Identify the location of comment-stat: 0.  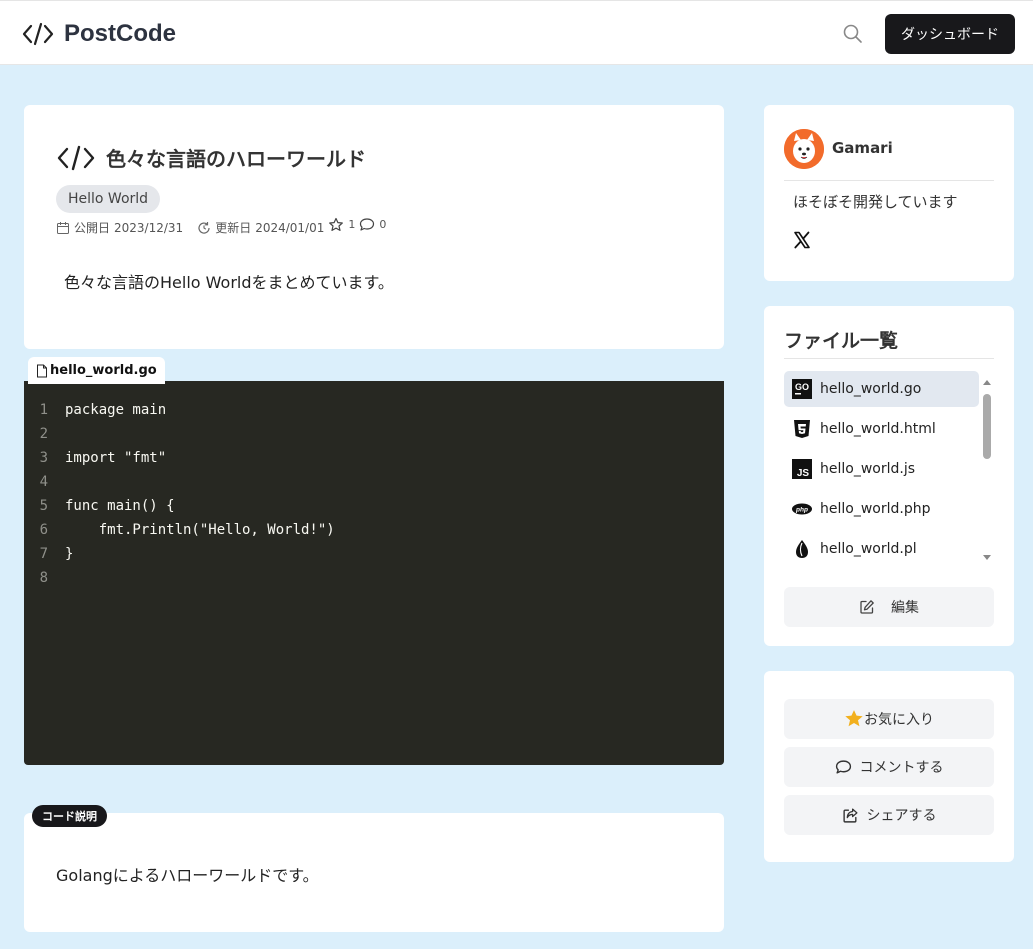
(372, 225).